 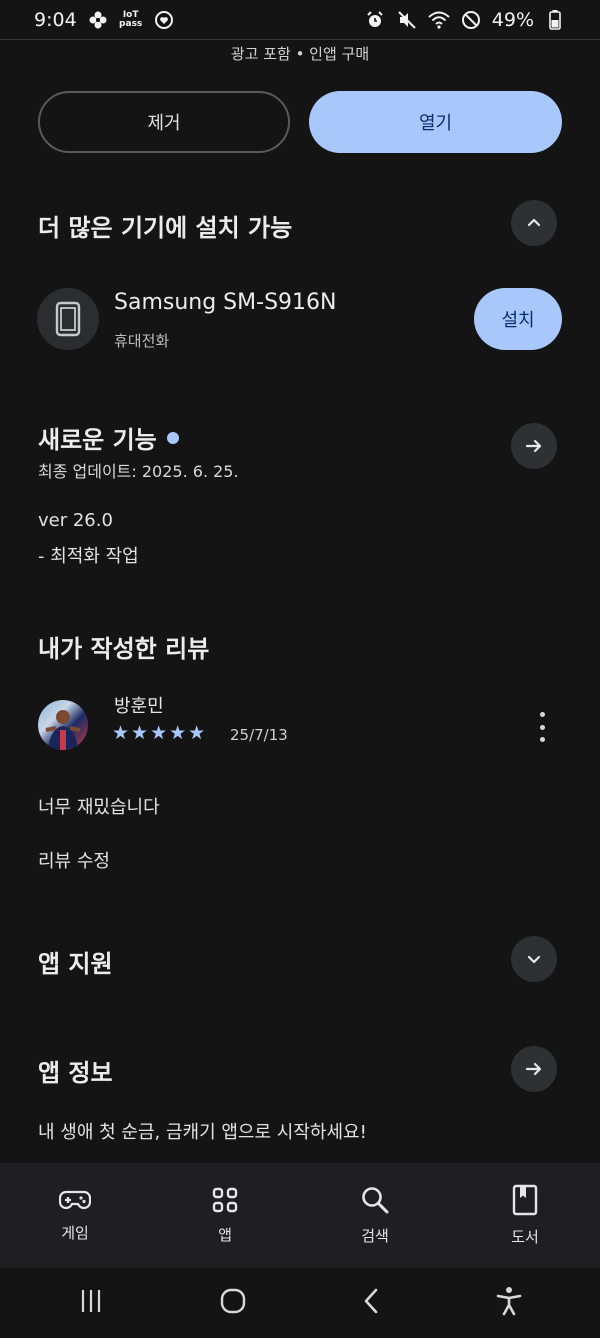 I want to click on search-icon, so click(x=375, y=1200).